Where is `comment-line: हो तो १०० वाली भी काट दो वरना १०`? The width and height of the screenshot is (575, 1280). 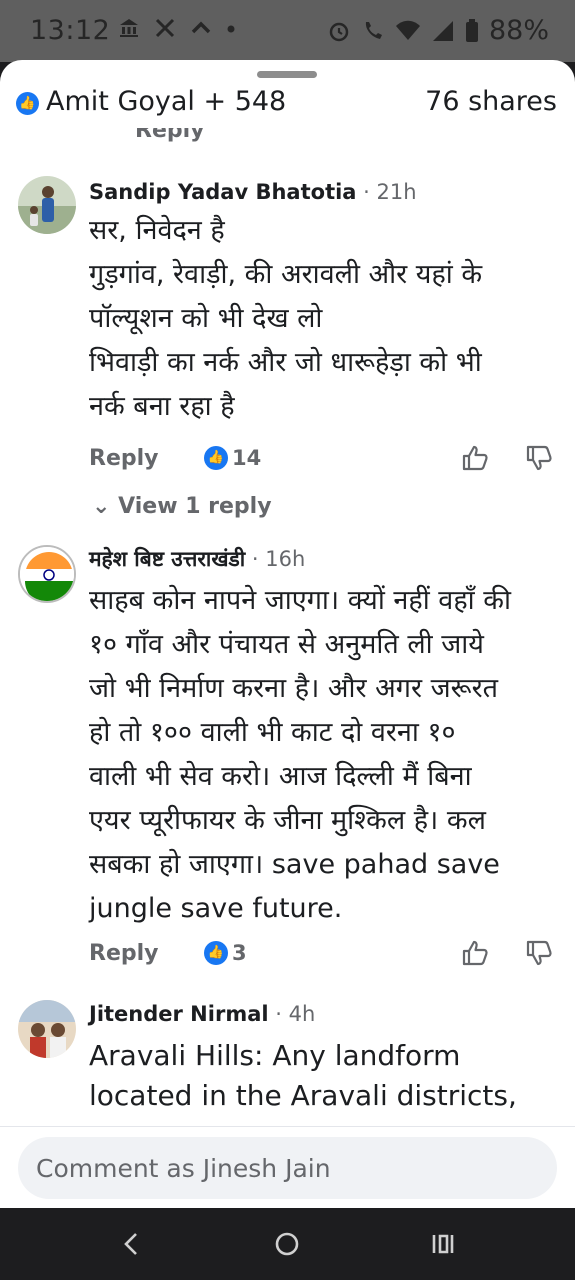
comment-line: हो तो १०० वाली भी काट दो वरना १० is located at coordinates (272, 732).